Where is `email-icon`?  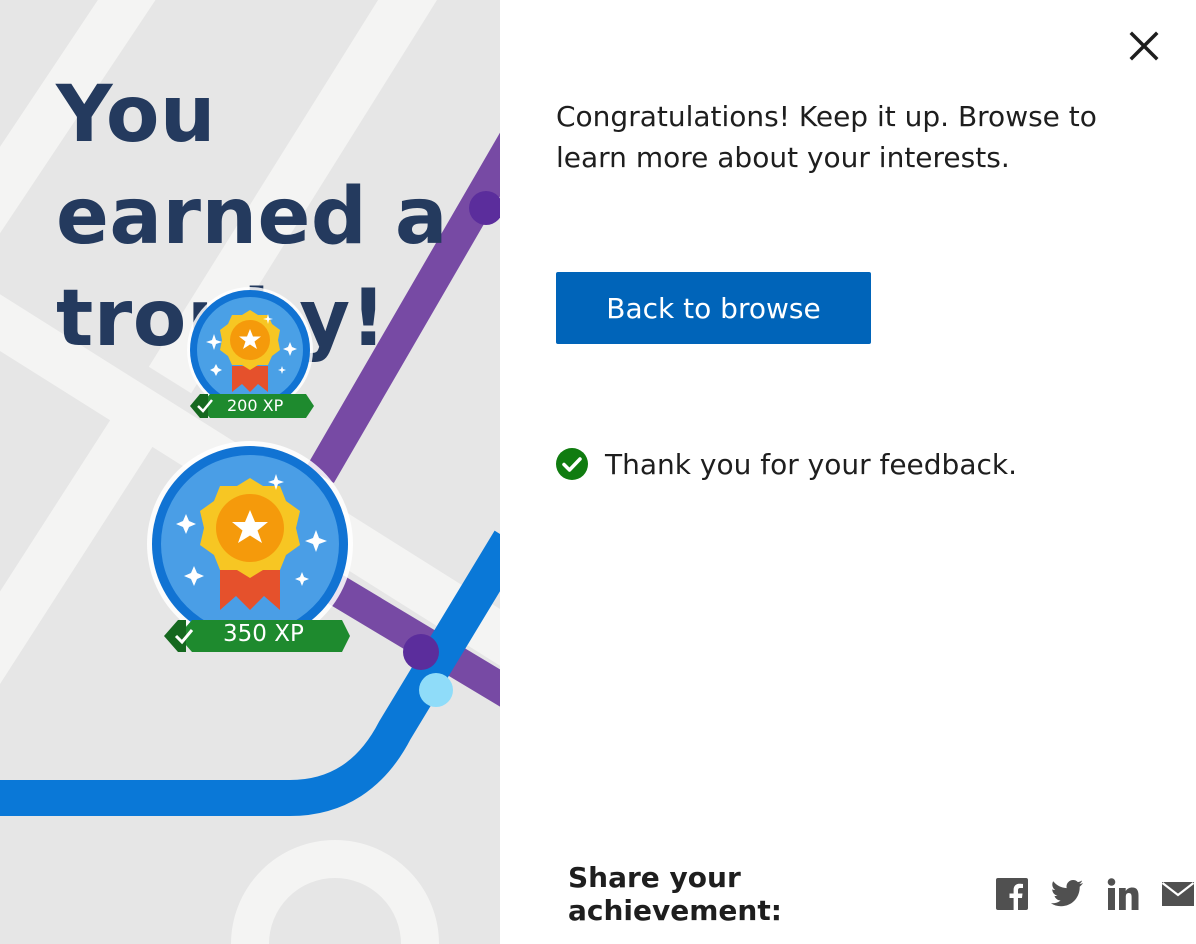 email-icon is located at coordinates (1178, 894).